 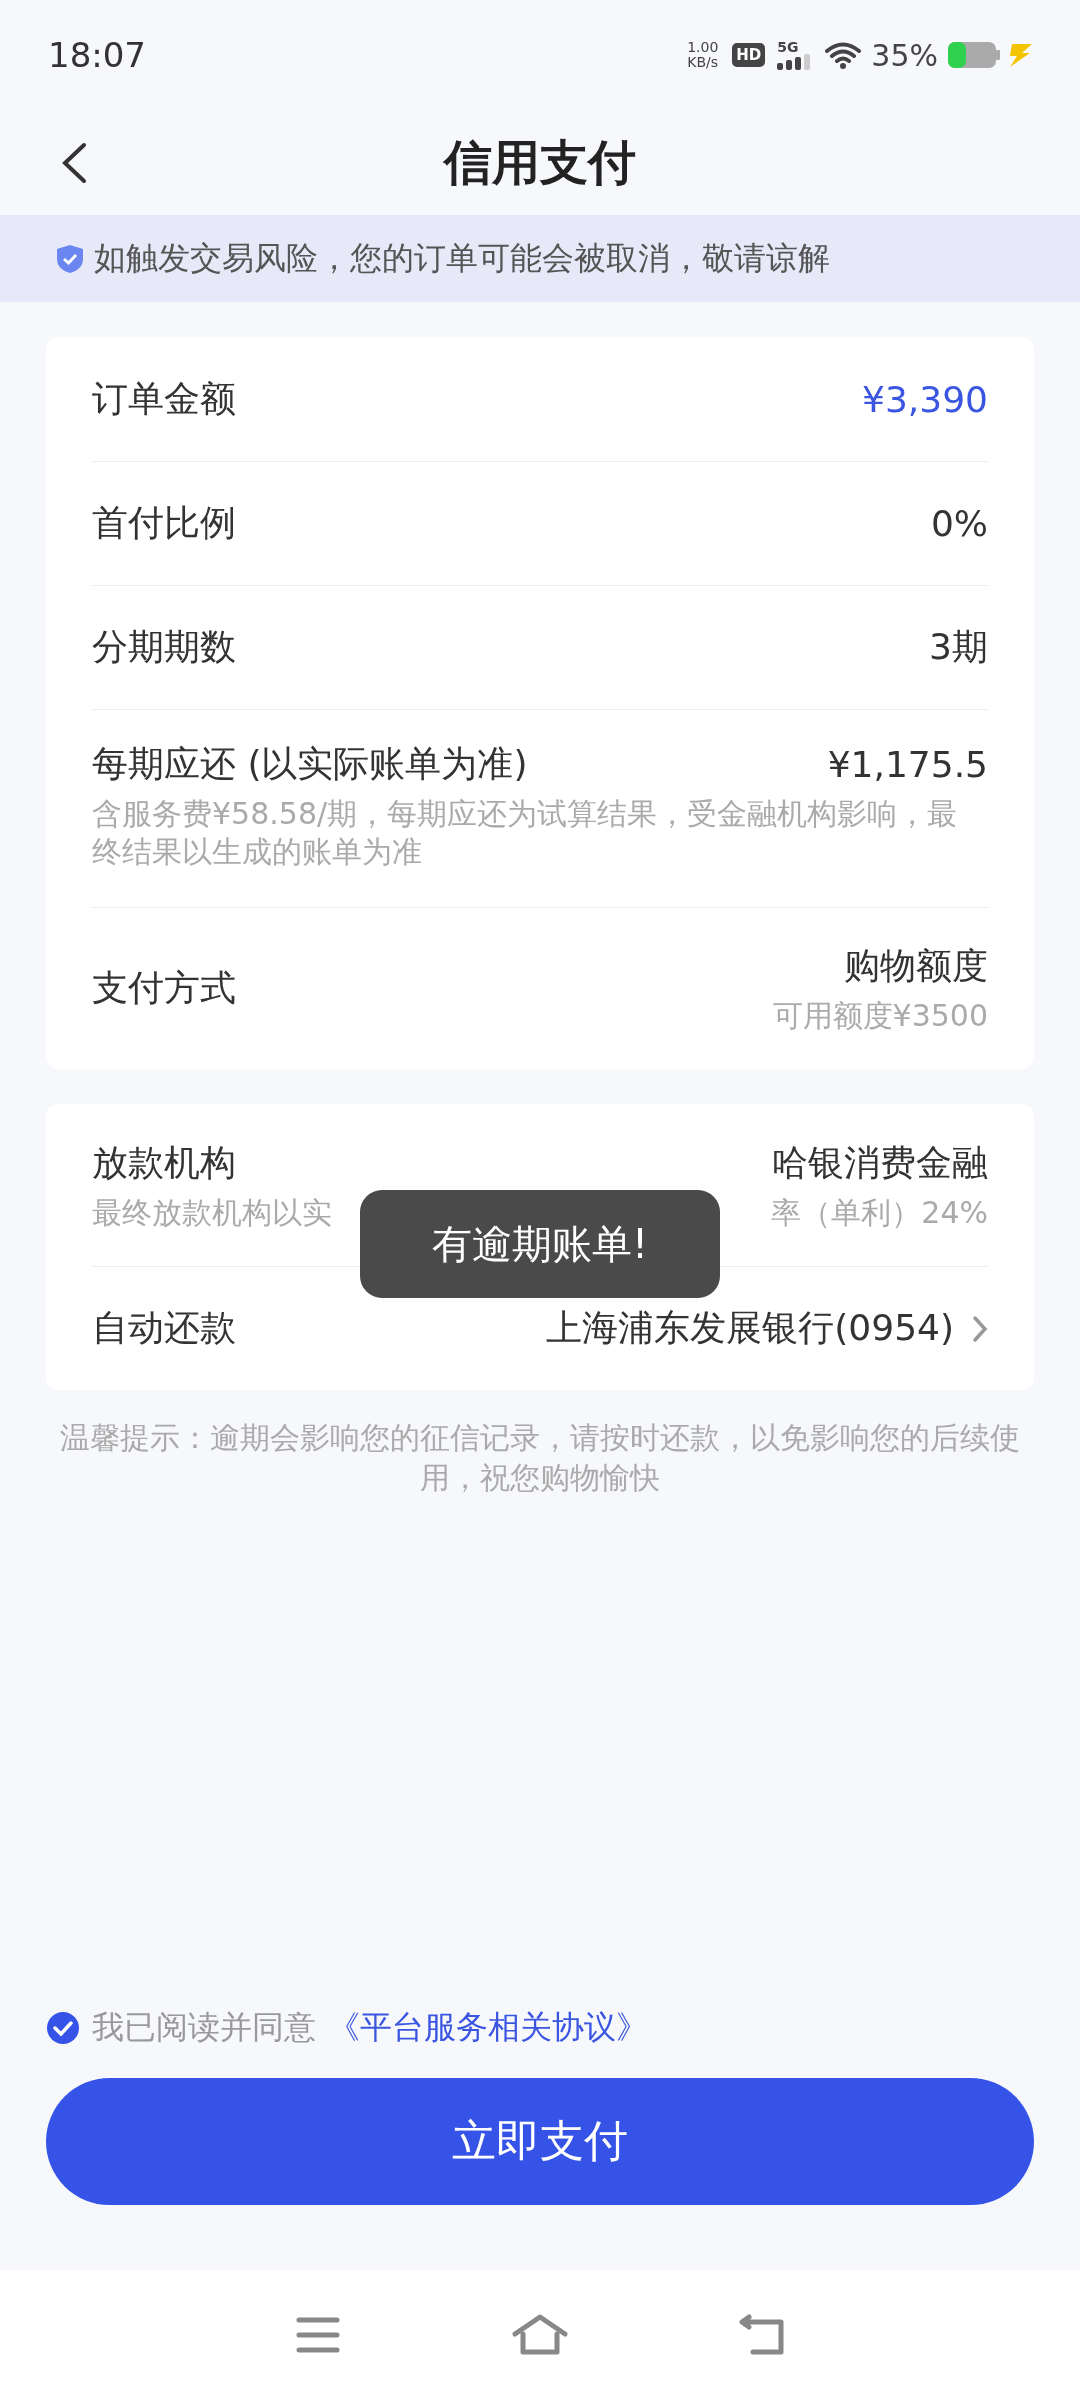 What do you see at coordinates (70, 258) in the screenshot?
I see `shield-icon` at bounding box center [70, 258].